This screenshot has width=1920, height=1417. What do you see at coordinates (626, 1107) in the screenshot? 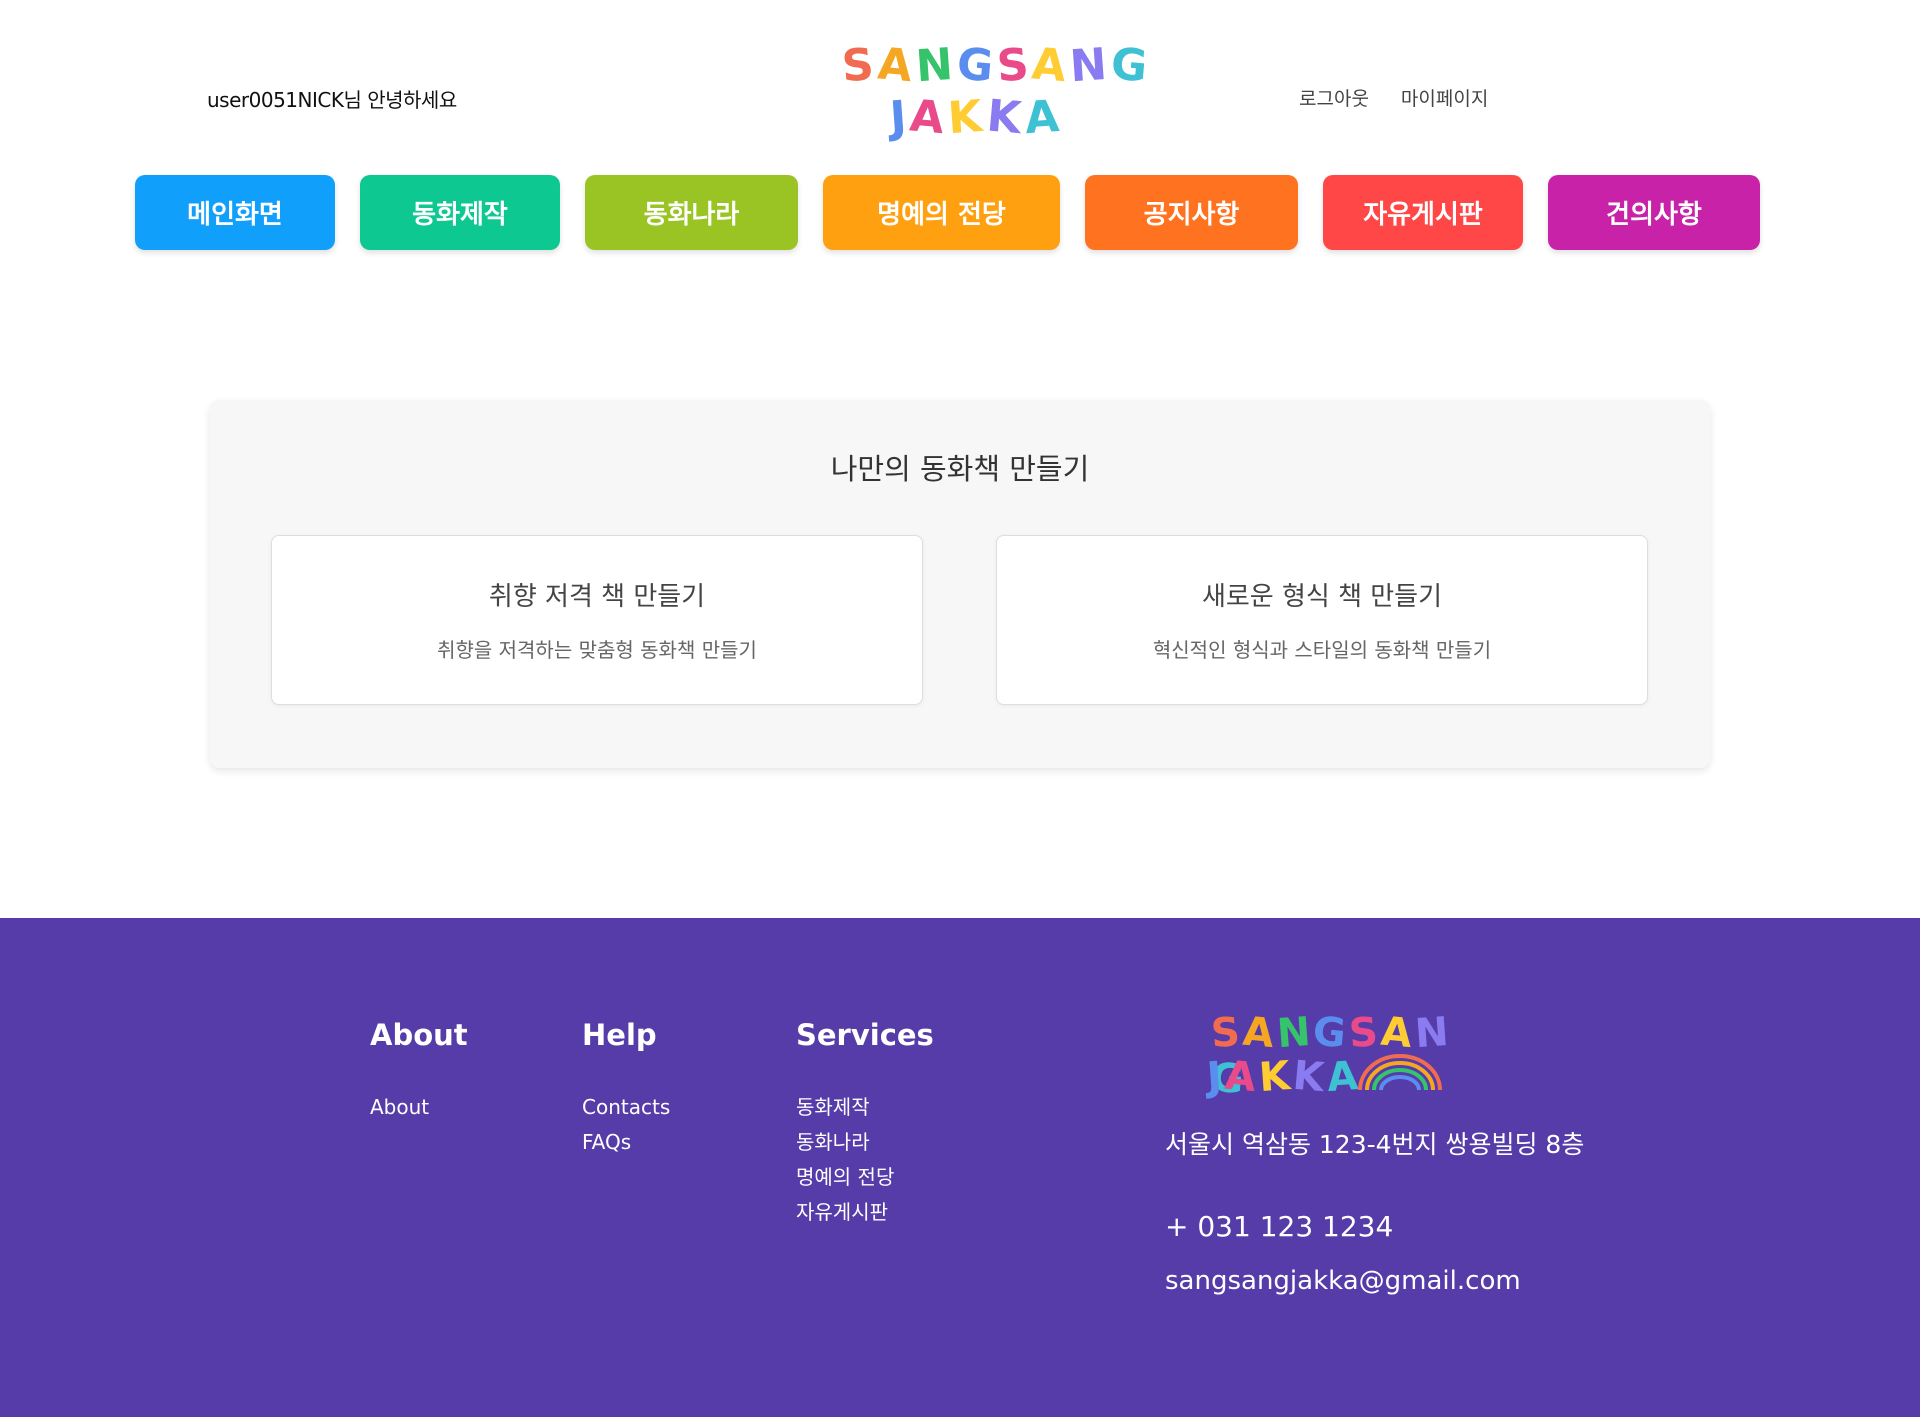
I see `footer-contacts-link: Contacts` at bounding box center [626, 1107].